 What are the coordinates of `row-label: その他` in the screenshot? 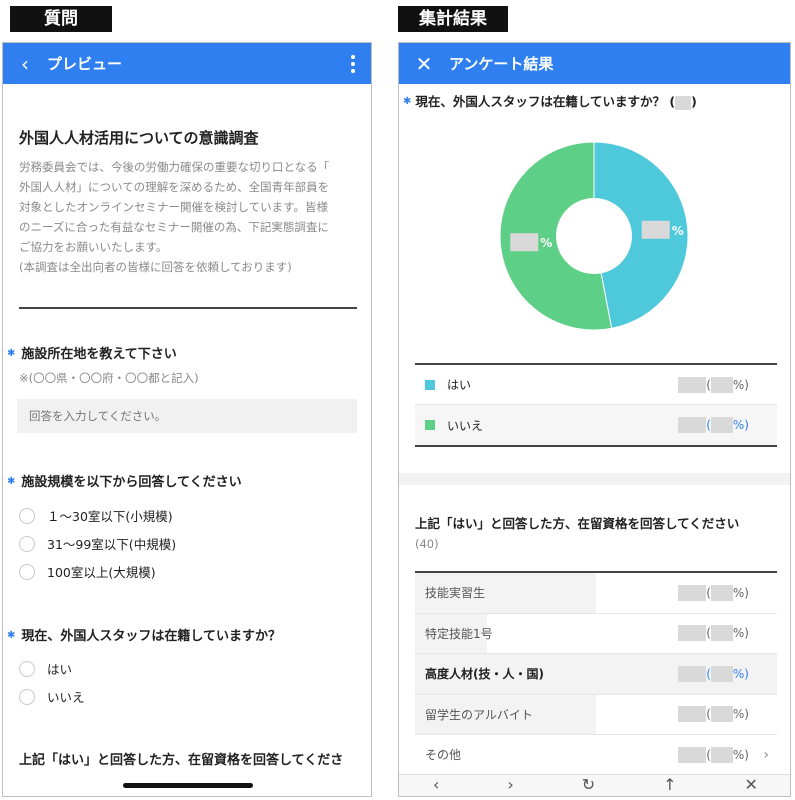 It's located at (443, 755).